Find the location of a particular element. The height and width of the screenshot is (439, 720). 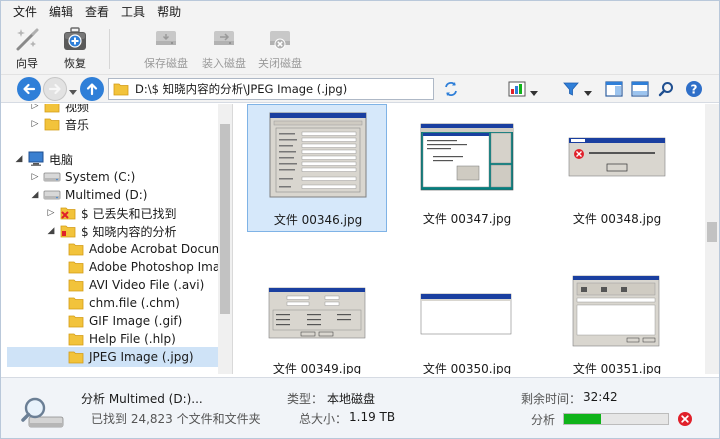

menu-help: 帮助 is located at coordinates (169, 12).